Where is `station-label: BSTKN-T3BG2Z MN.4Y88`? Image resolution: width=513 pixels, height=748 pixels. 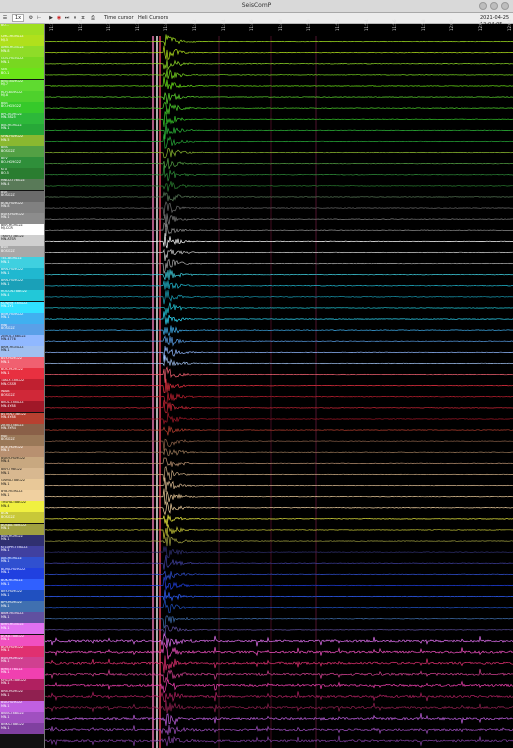
station-label: BSTKN-T3BG2Z MN.4Y88 is located at coordinates (22, 418).